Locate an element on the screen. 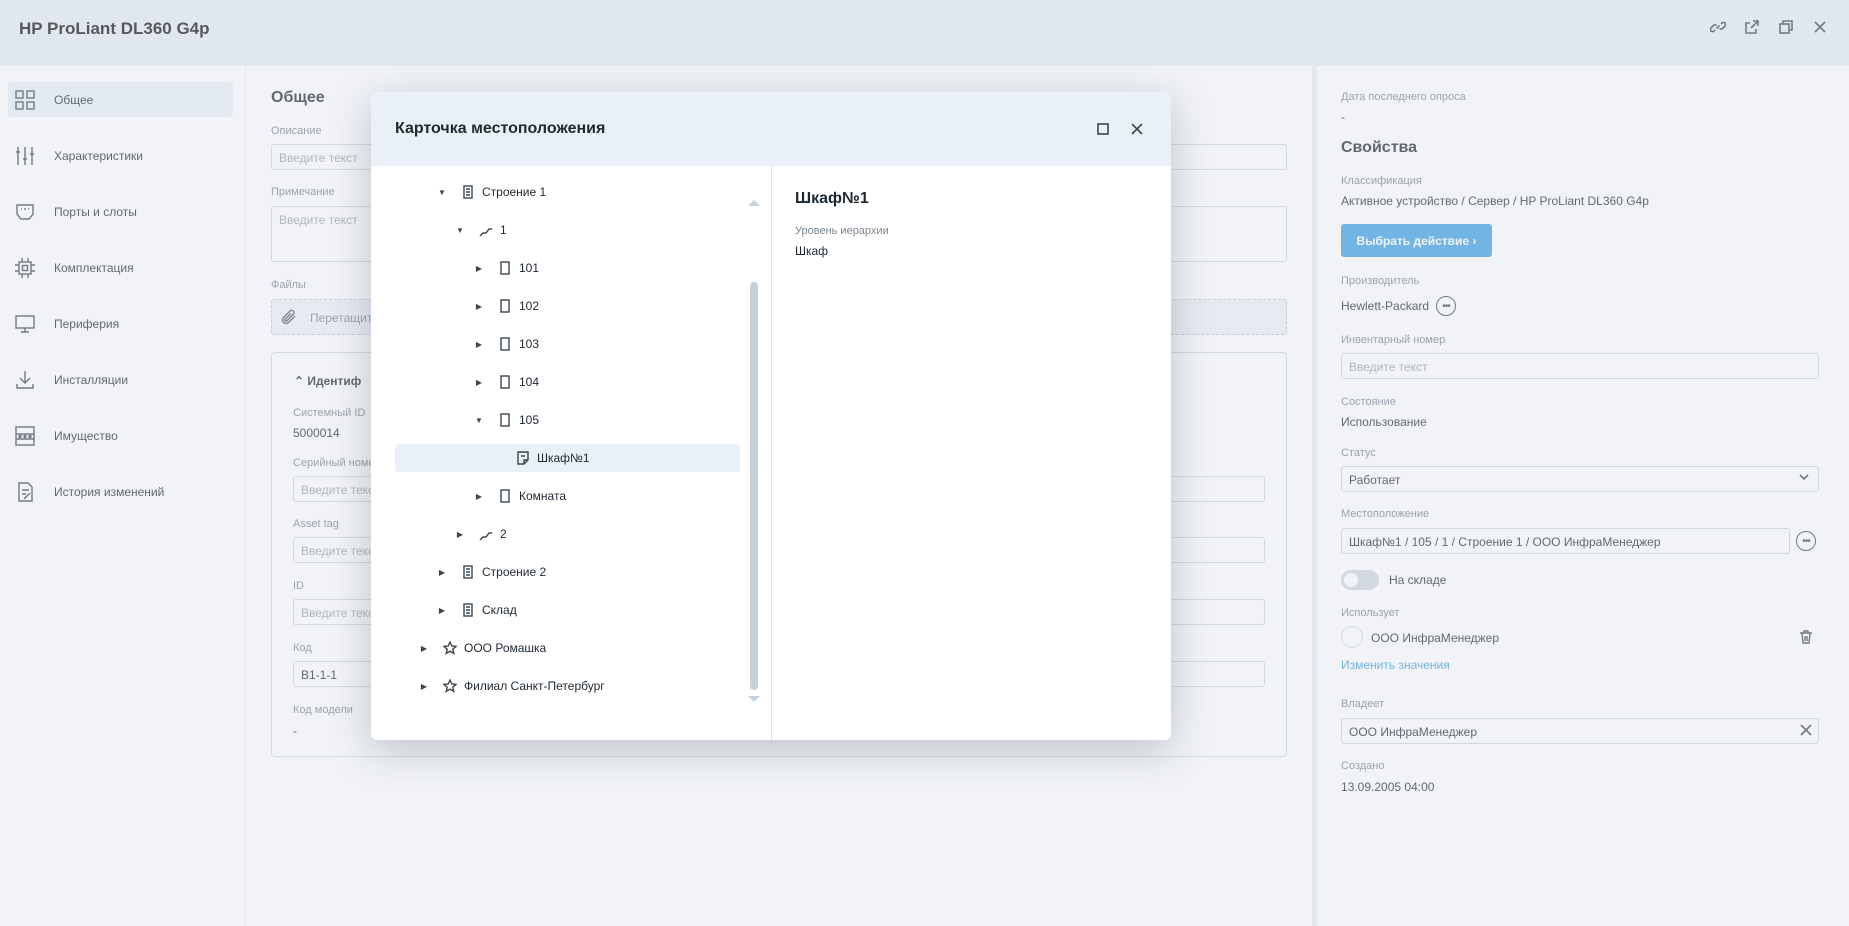 This screenshot has width=1849, height=926. tree-node: ▶ 102 is located at coordinates (612, 306).